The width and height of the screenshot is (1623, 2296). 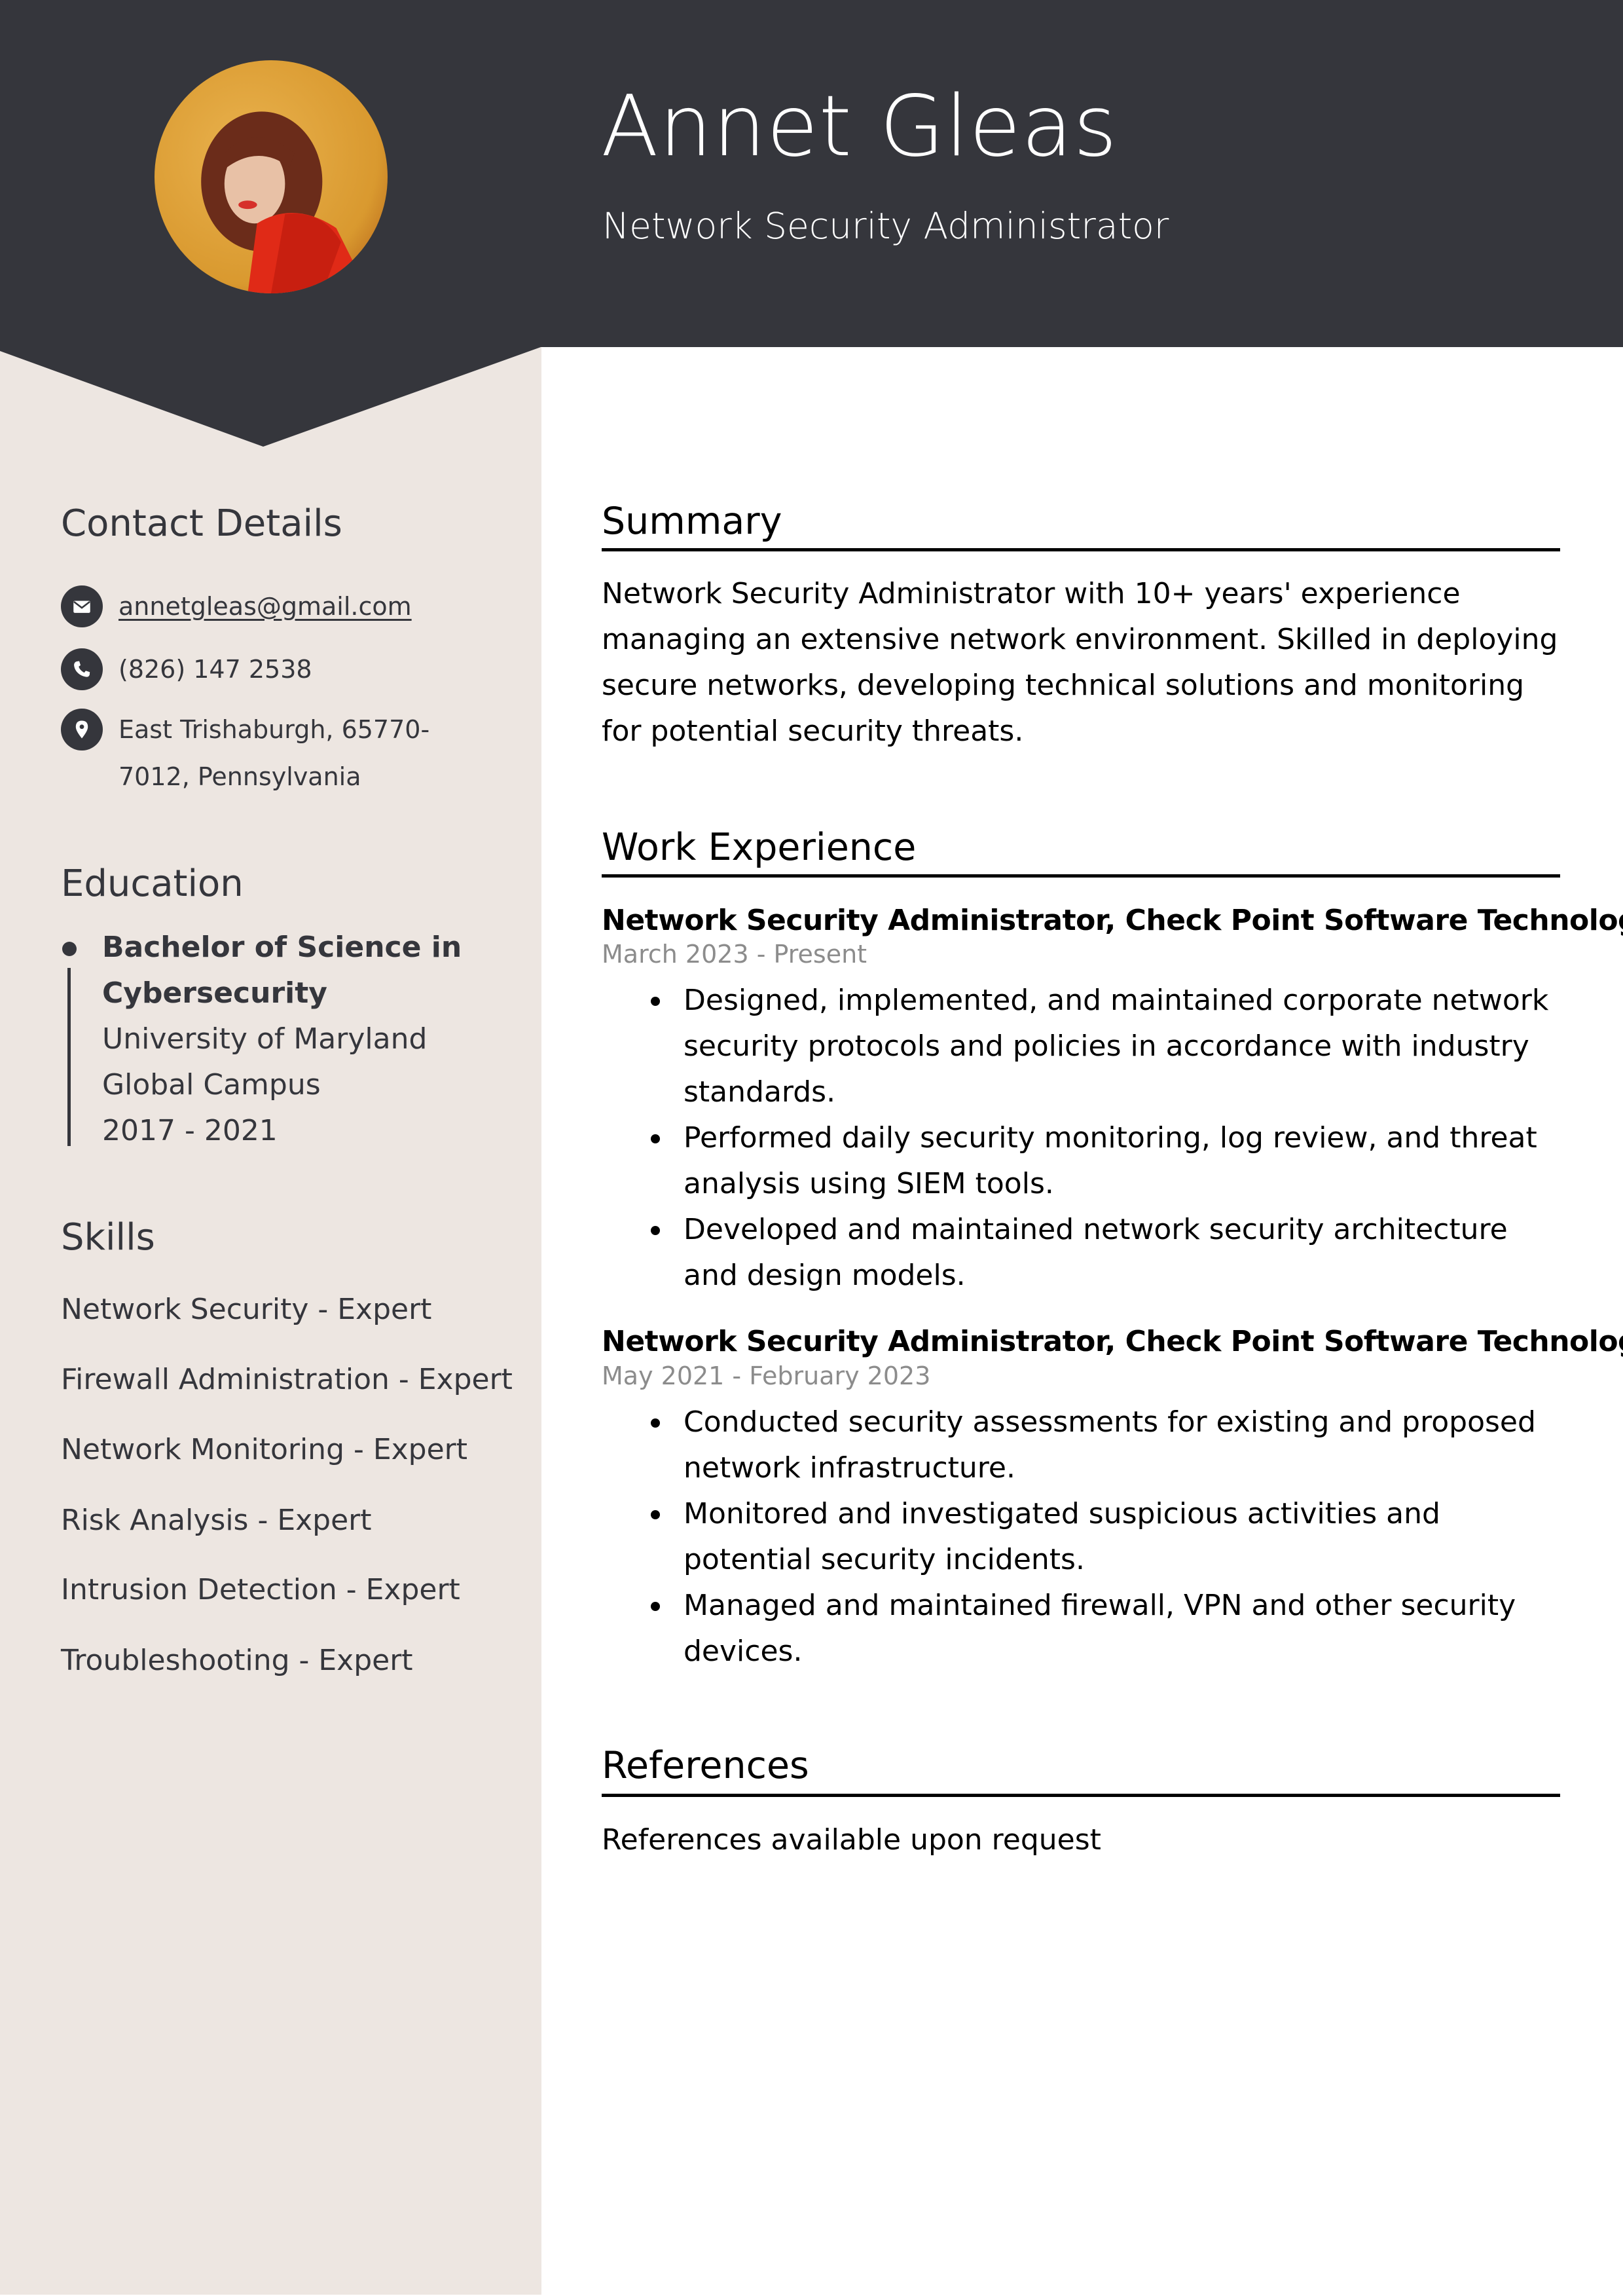 I want to click on timeline-dot, so click(x=69, y=949).